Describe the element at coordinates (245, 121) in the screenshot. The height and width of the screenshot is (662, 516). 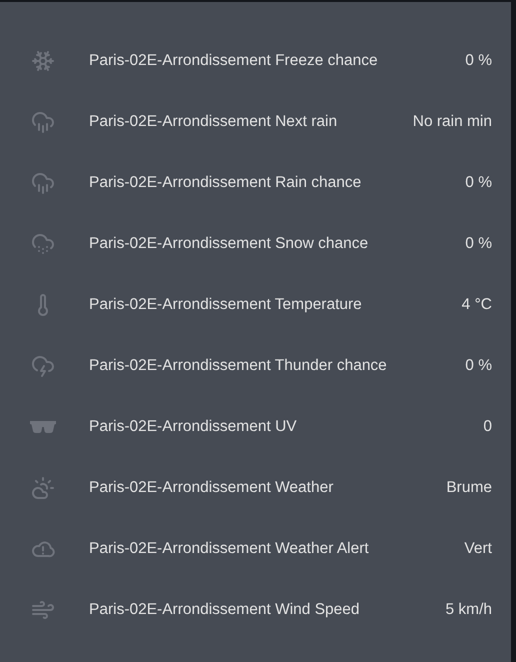
I see `entity-name: Paris-02E-Arrondissement Next rain` at that location.